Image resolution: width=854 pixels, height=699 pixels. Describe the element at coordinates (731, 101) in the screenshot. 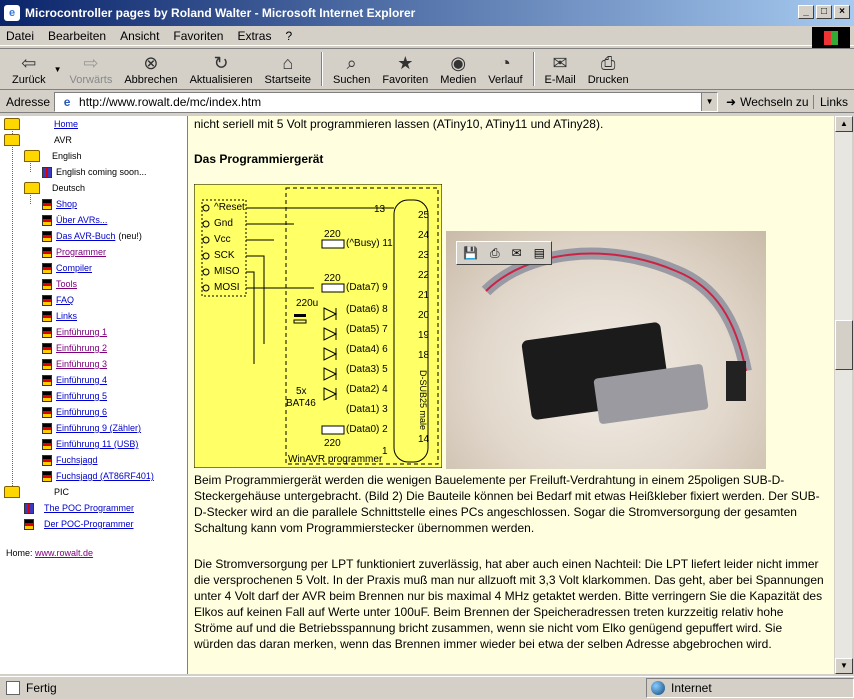

I see `go-arrow-icon: ➜` at that location.